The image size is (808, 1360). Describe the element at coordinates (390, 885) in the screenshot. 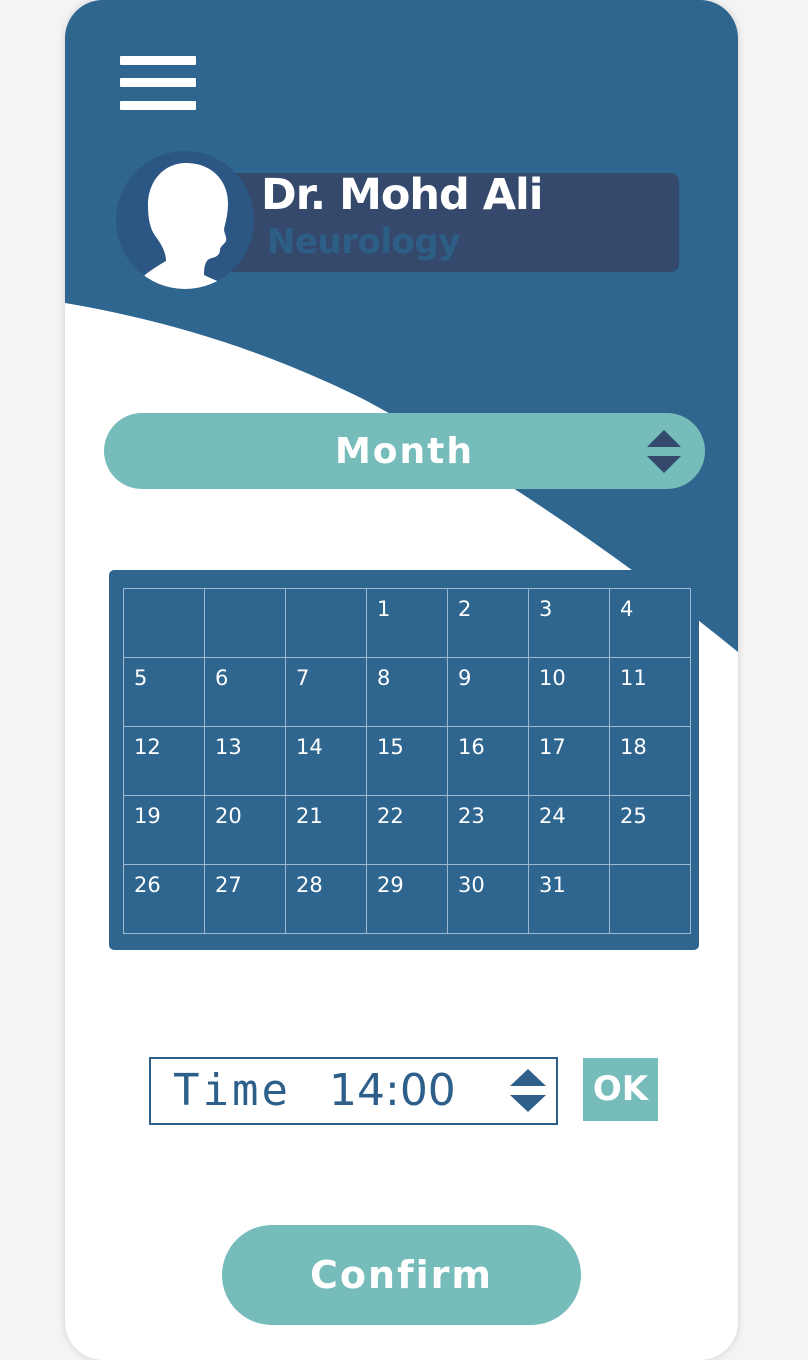

I see `calendar-day-number: 29` at that location.